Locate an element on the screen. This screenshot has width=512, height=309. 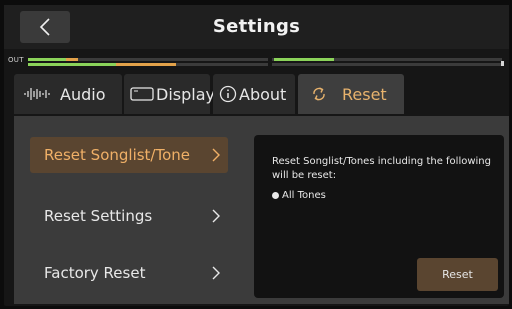
menu-item-label: Reset Songlist/Tone is located at coordinates (117, 155).